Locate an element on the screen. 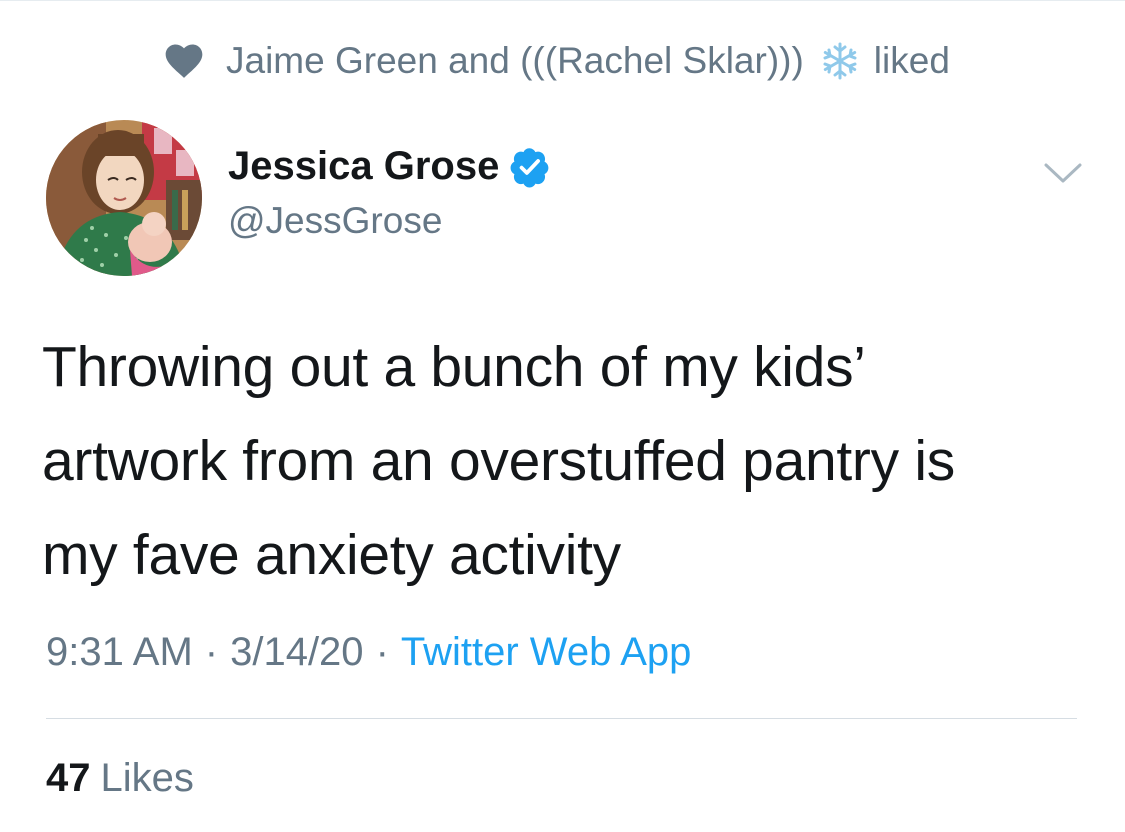 The width and height of the screenshot is (1125, 832). avatar is located at coordinates (124, 198).